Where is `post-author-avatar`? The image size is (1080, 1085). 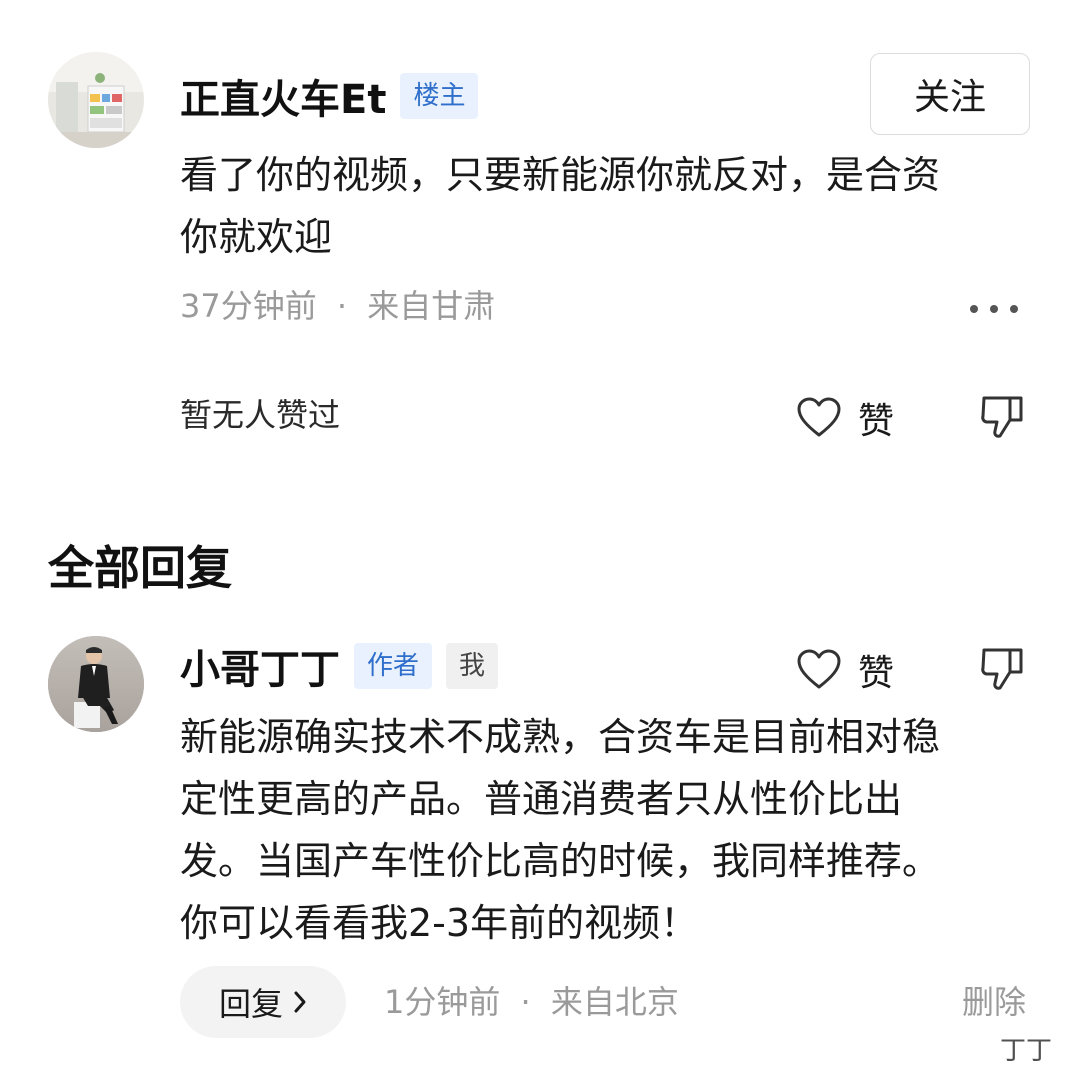
post-author-avatar is located at coordinates (96, 100).